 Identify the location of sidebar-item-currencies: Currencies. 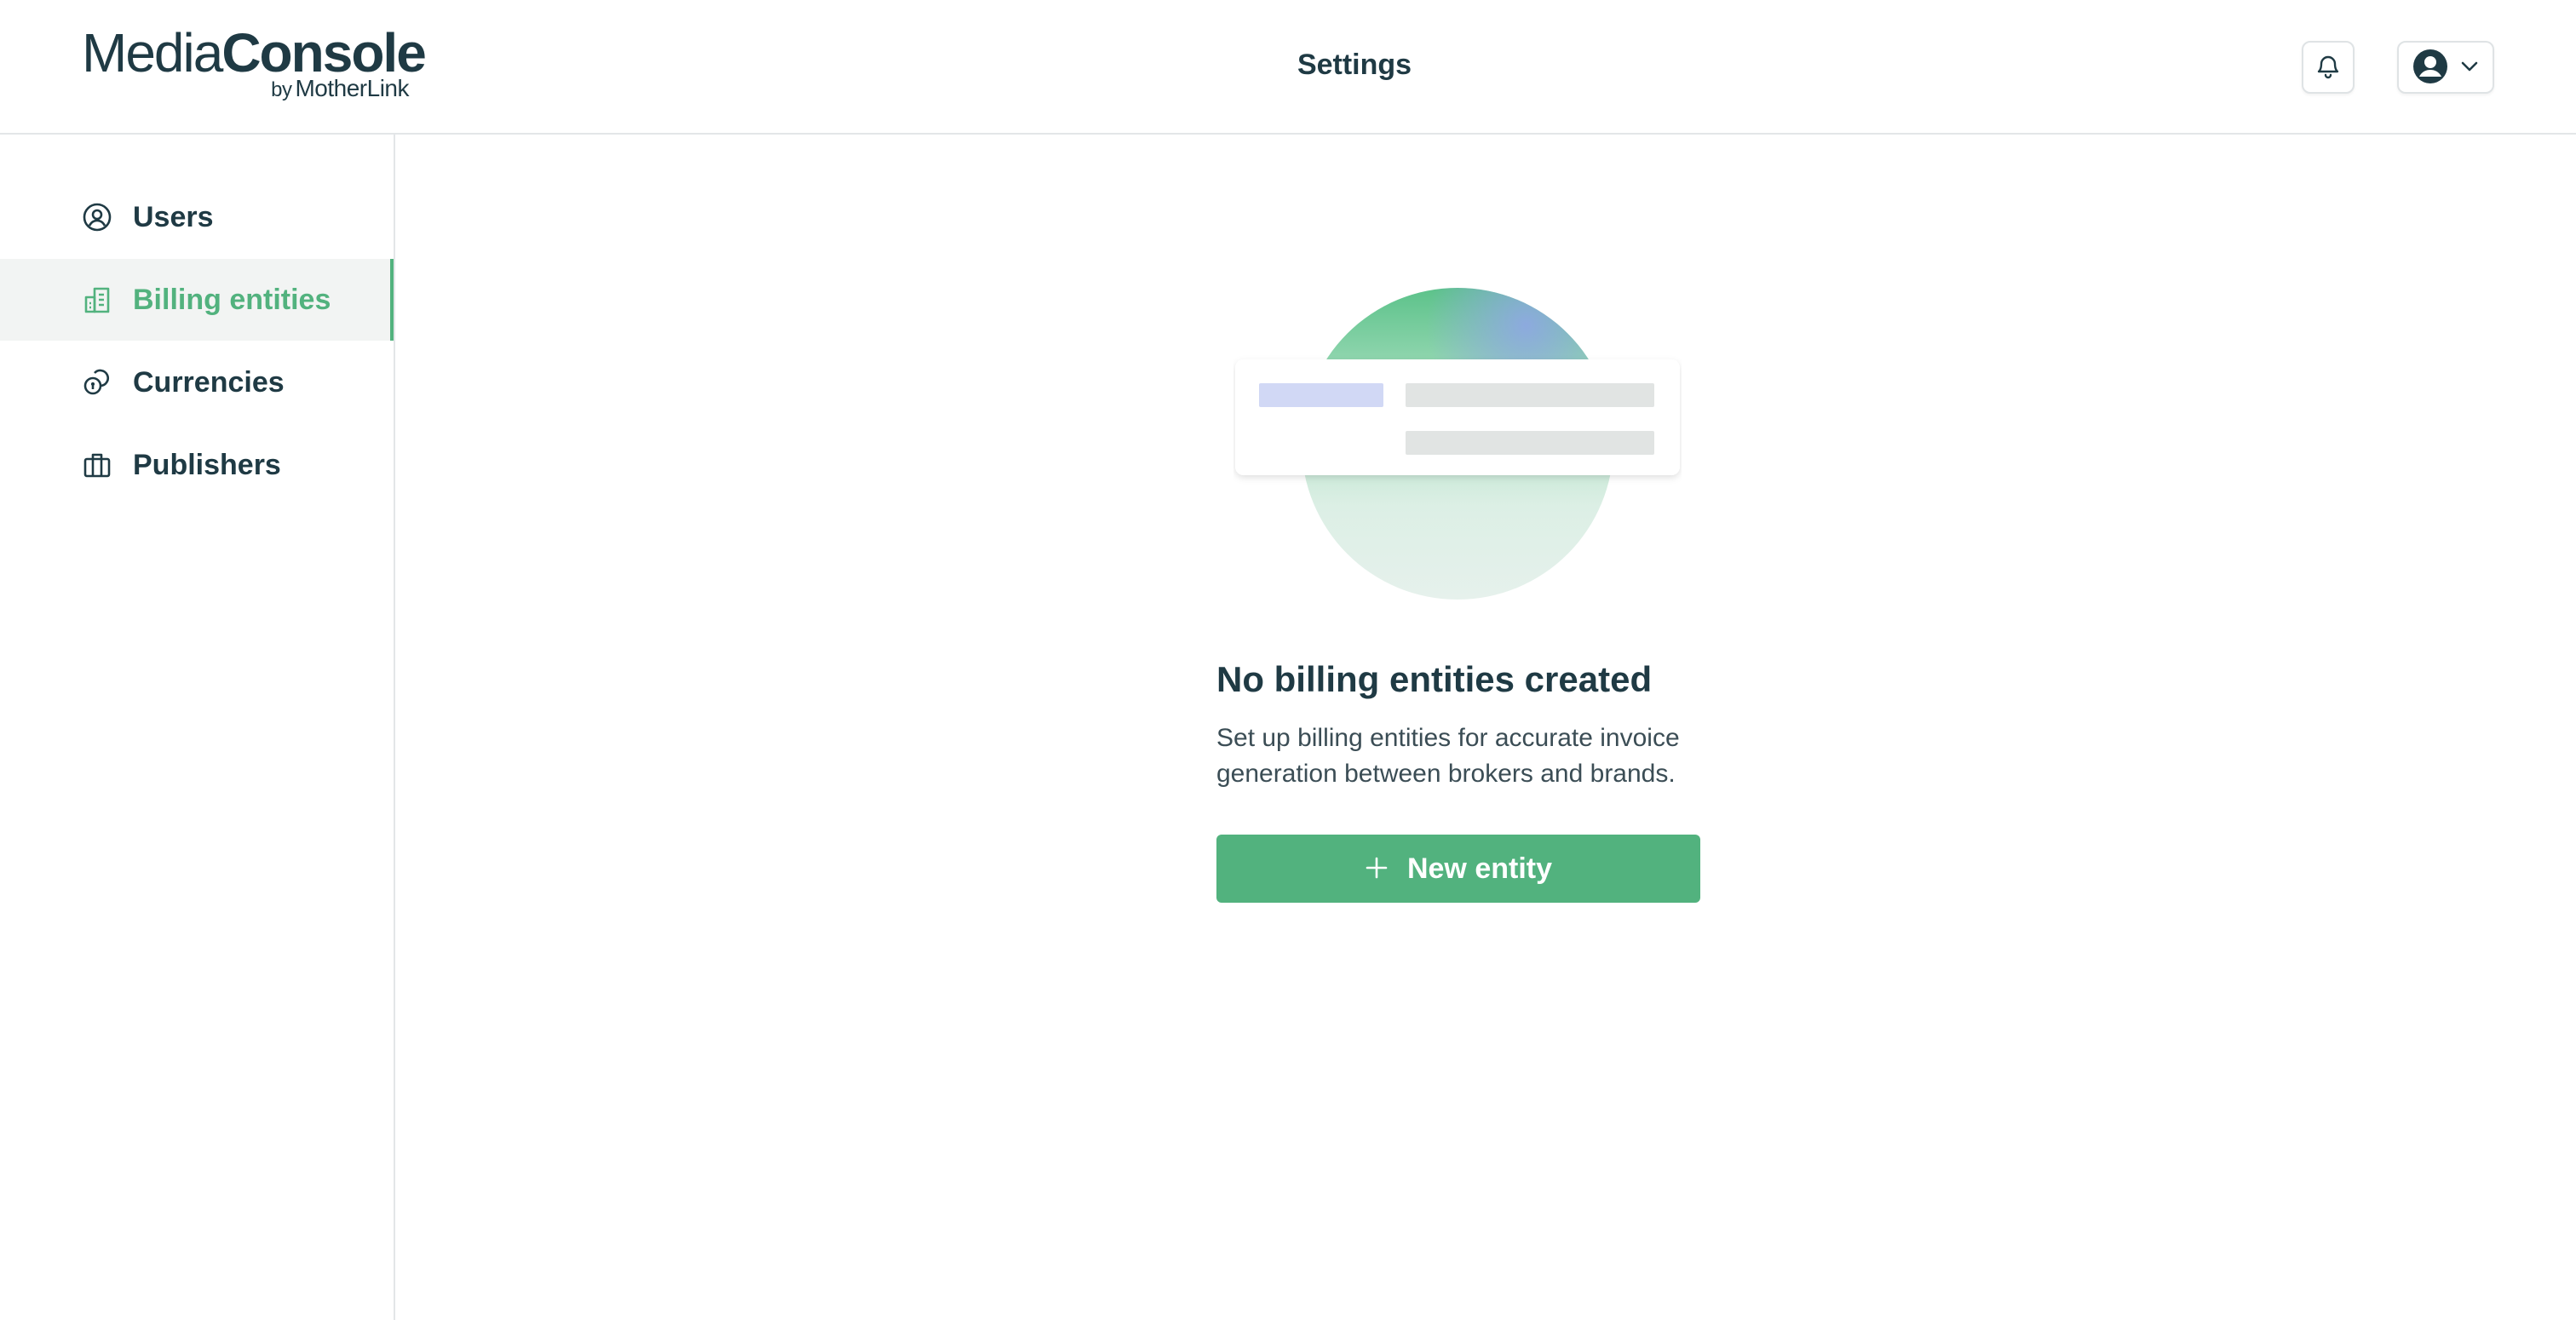
(197, 382).